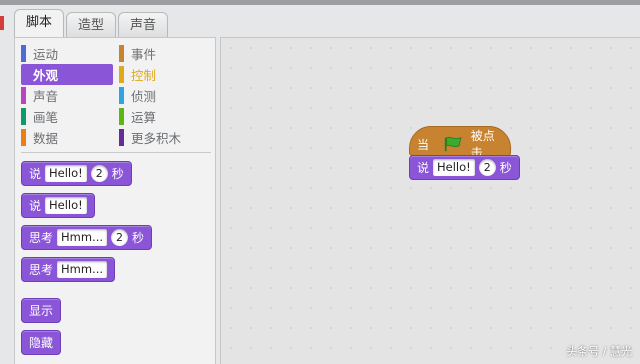 The width and height of the screenshot is (640, 364). Describe the element at coordinates (320, 2) in the screenshot. I see `window-top-bar` at that location.